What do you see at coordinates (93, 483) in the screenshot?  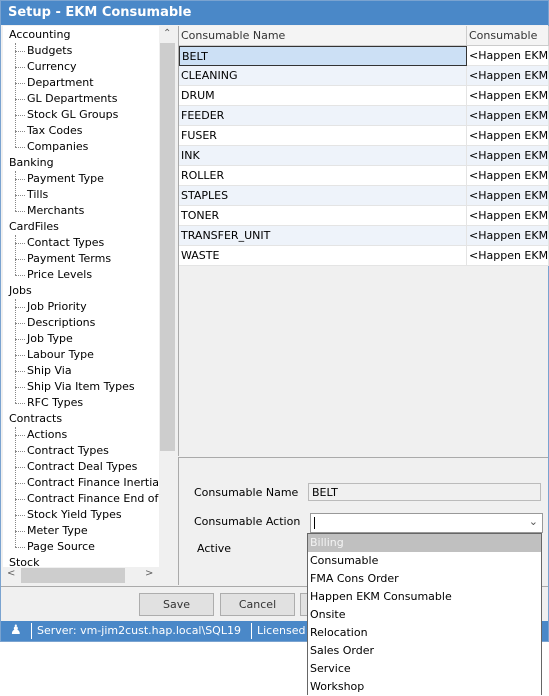 I see `tree-item: Contract Finance Inertia` at bounding box center [93, 483].